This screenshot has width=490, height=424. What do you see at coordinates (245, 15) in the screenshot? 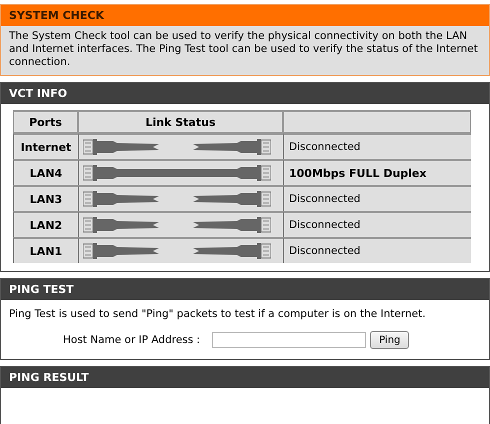
I see `section-title: SYSTEM CHECK` at bounding box center [245, 15].